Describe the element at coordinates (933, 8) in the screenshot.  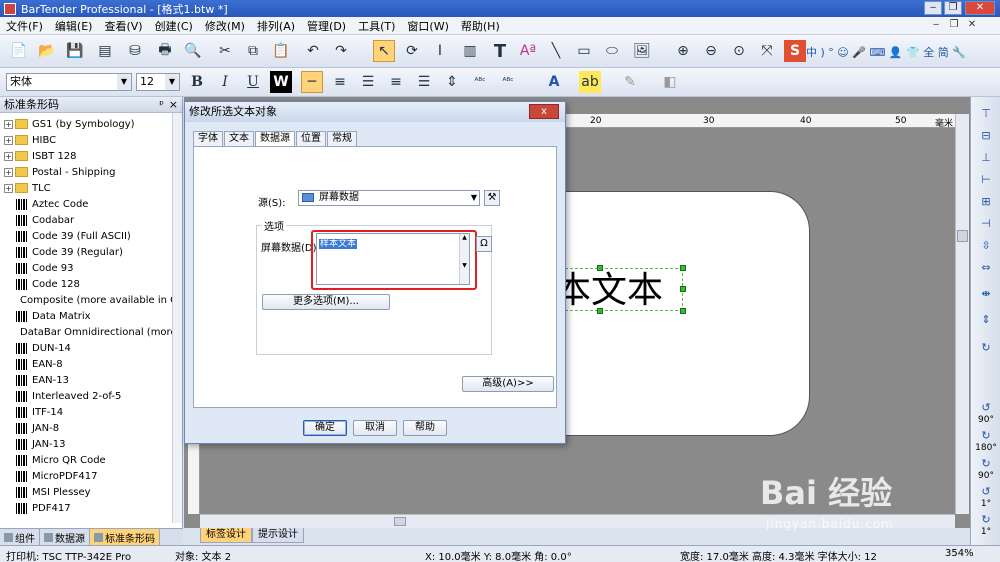
I see `minimize-button: ‒` at that location.